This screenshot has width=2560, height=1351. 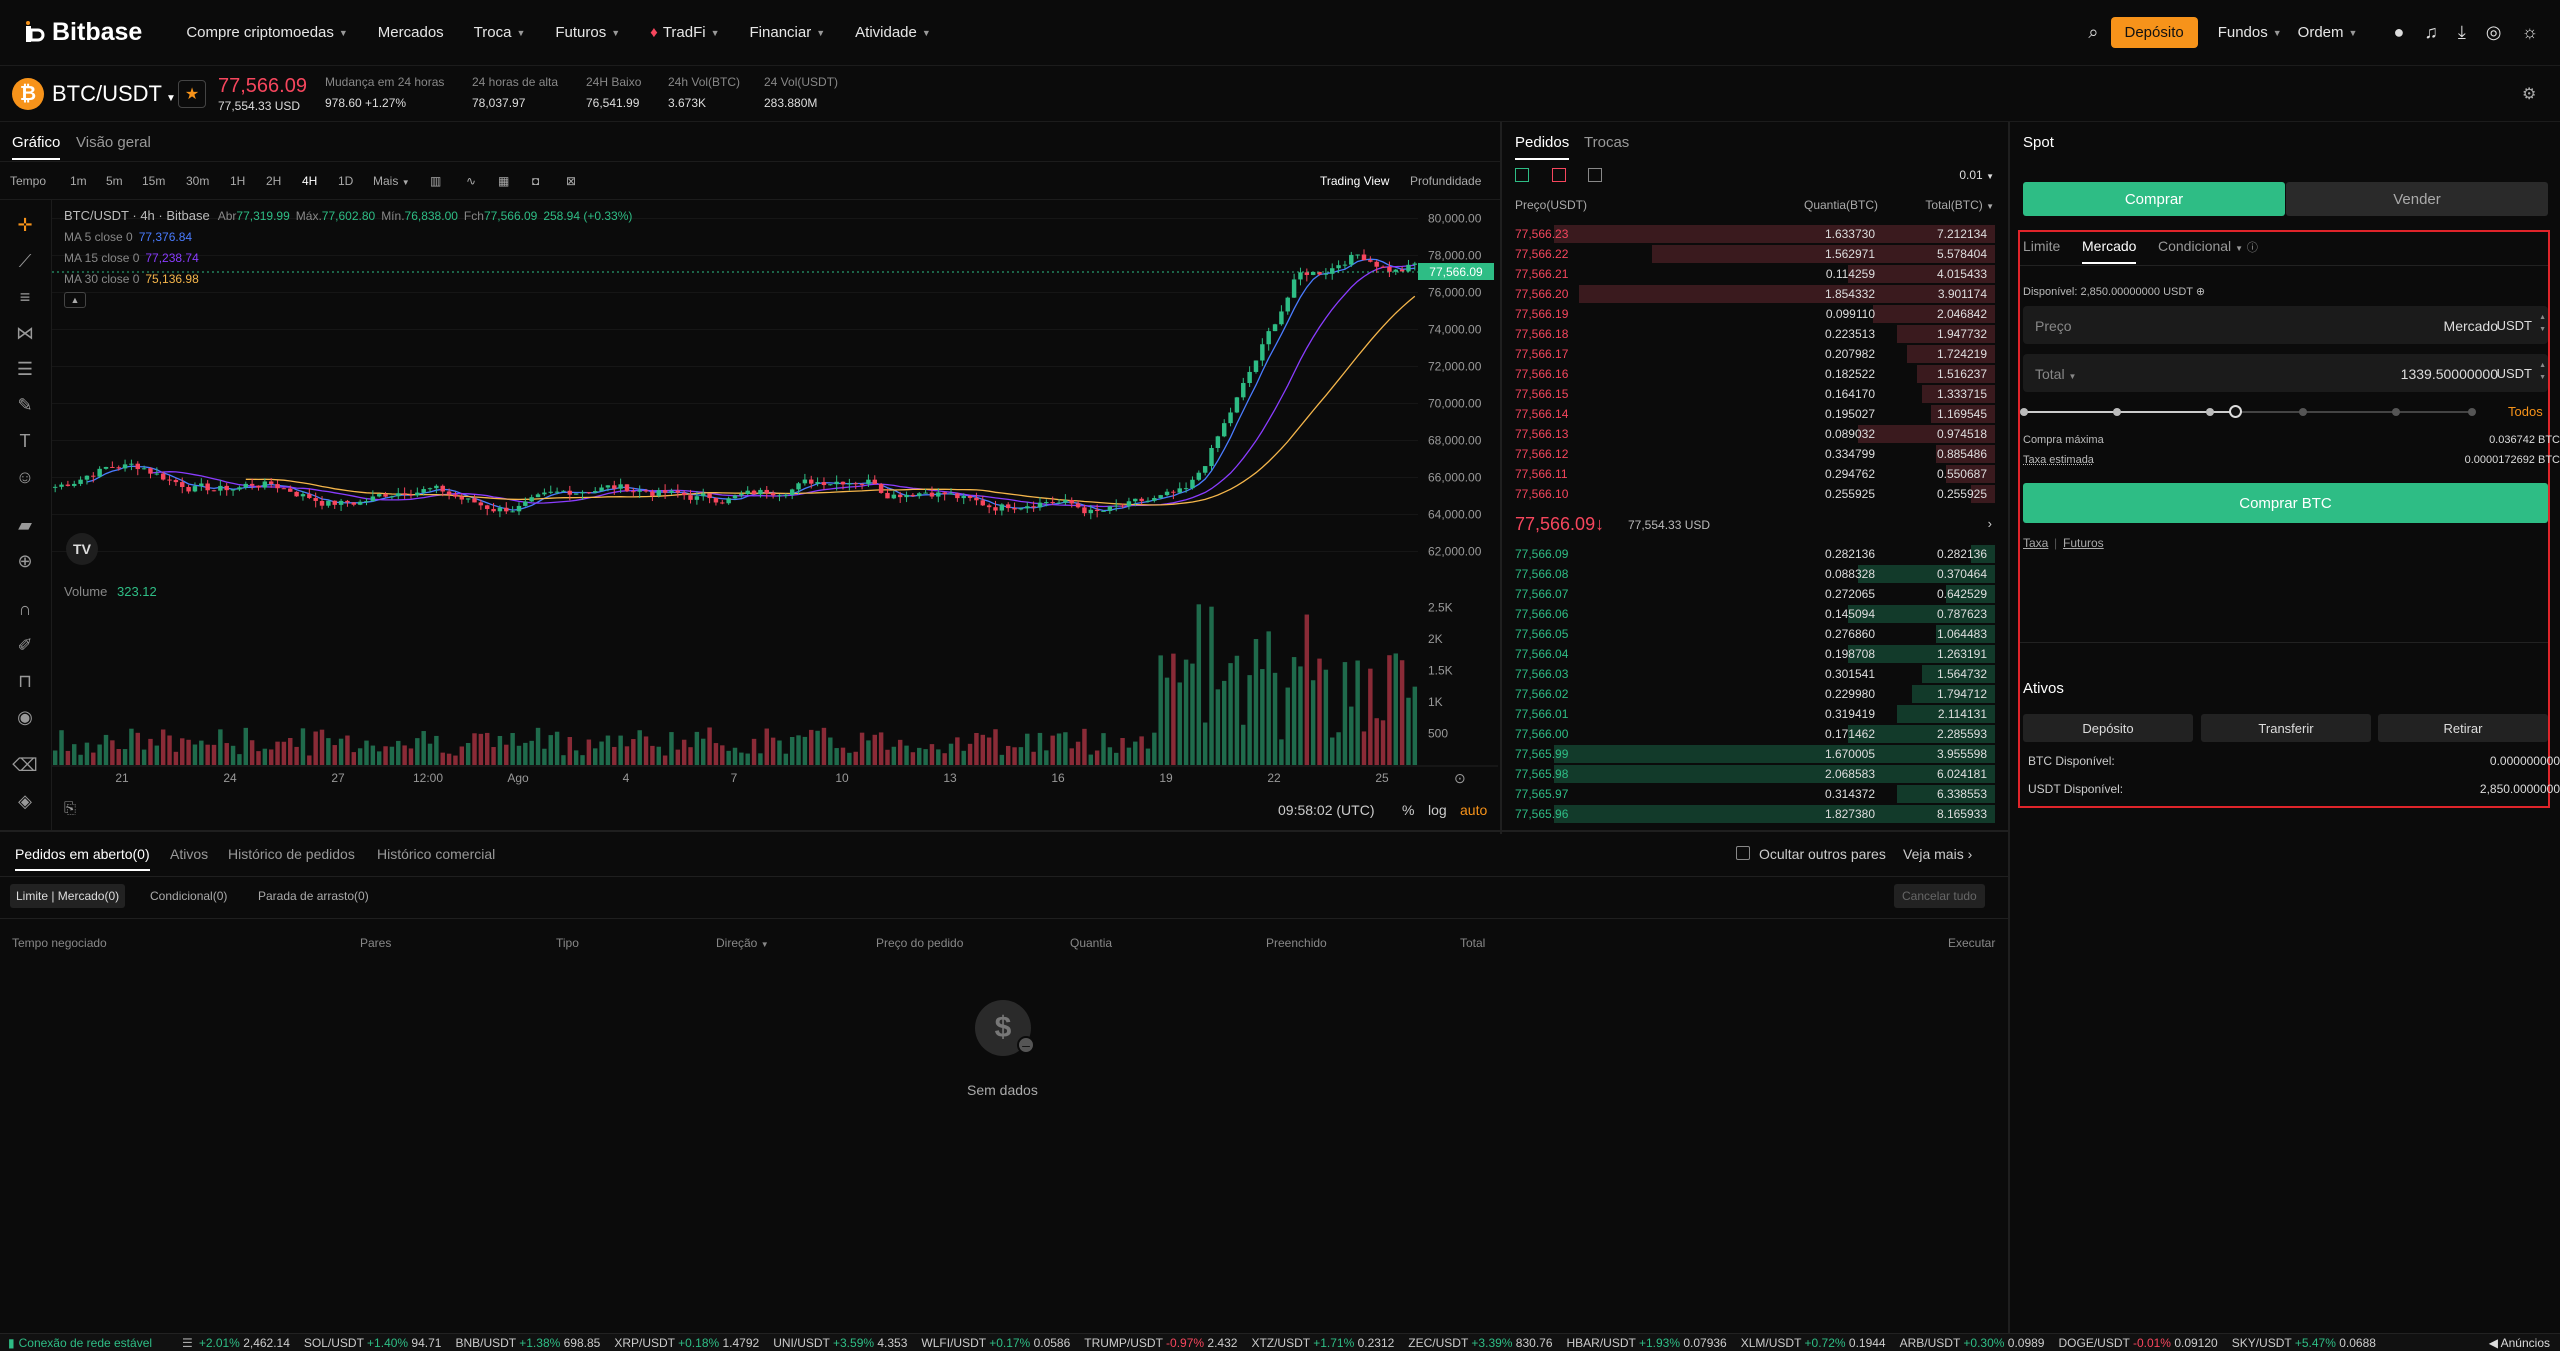 What do you see at coordinates (192, 94) in the screenshot?
I see `favorite-star-icon: ★` at bounding box center [192, 94].